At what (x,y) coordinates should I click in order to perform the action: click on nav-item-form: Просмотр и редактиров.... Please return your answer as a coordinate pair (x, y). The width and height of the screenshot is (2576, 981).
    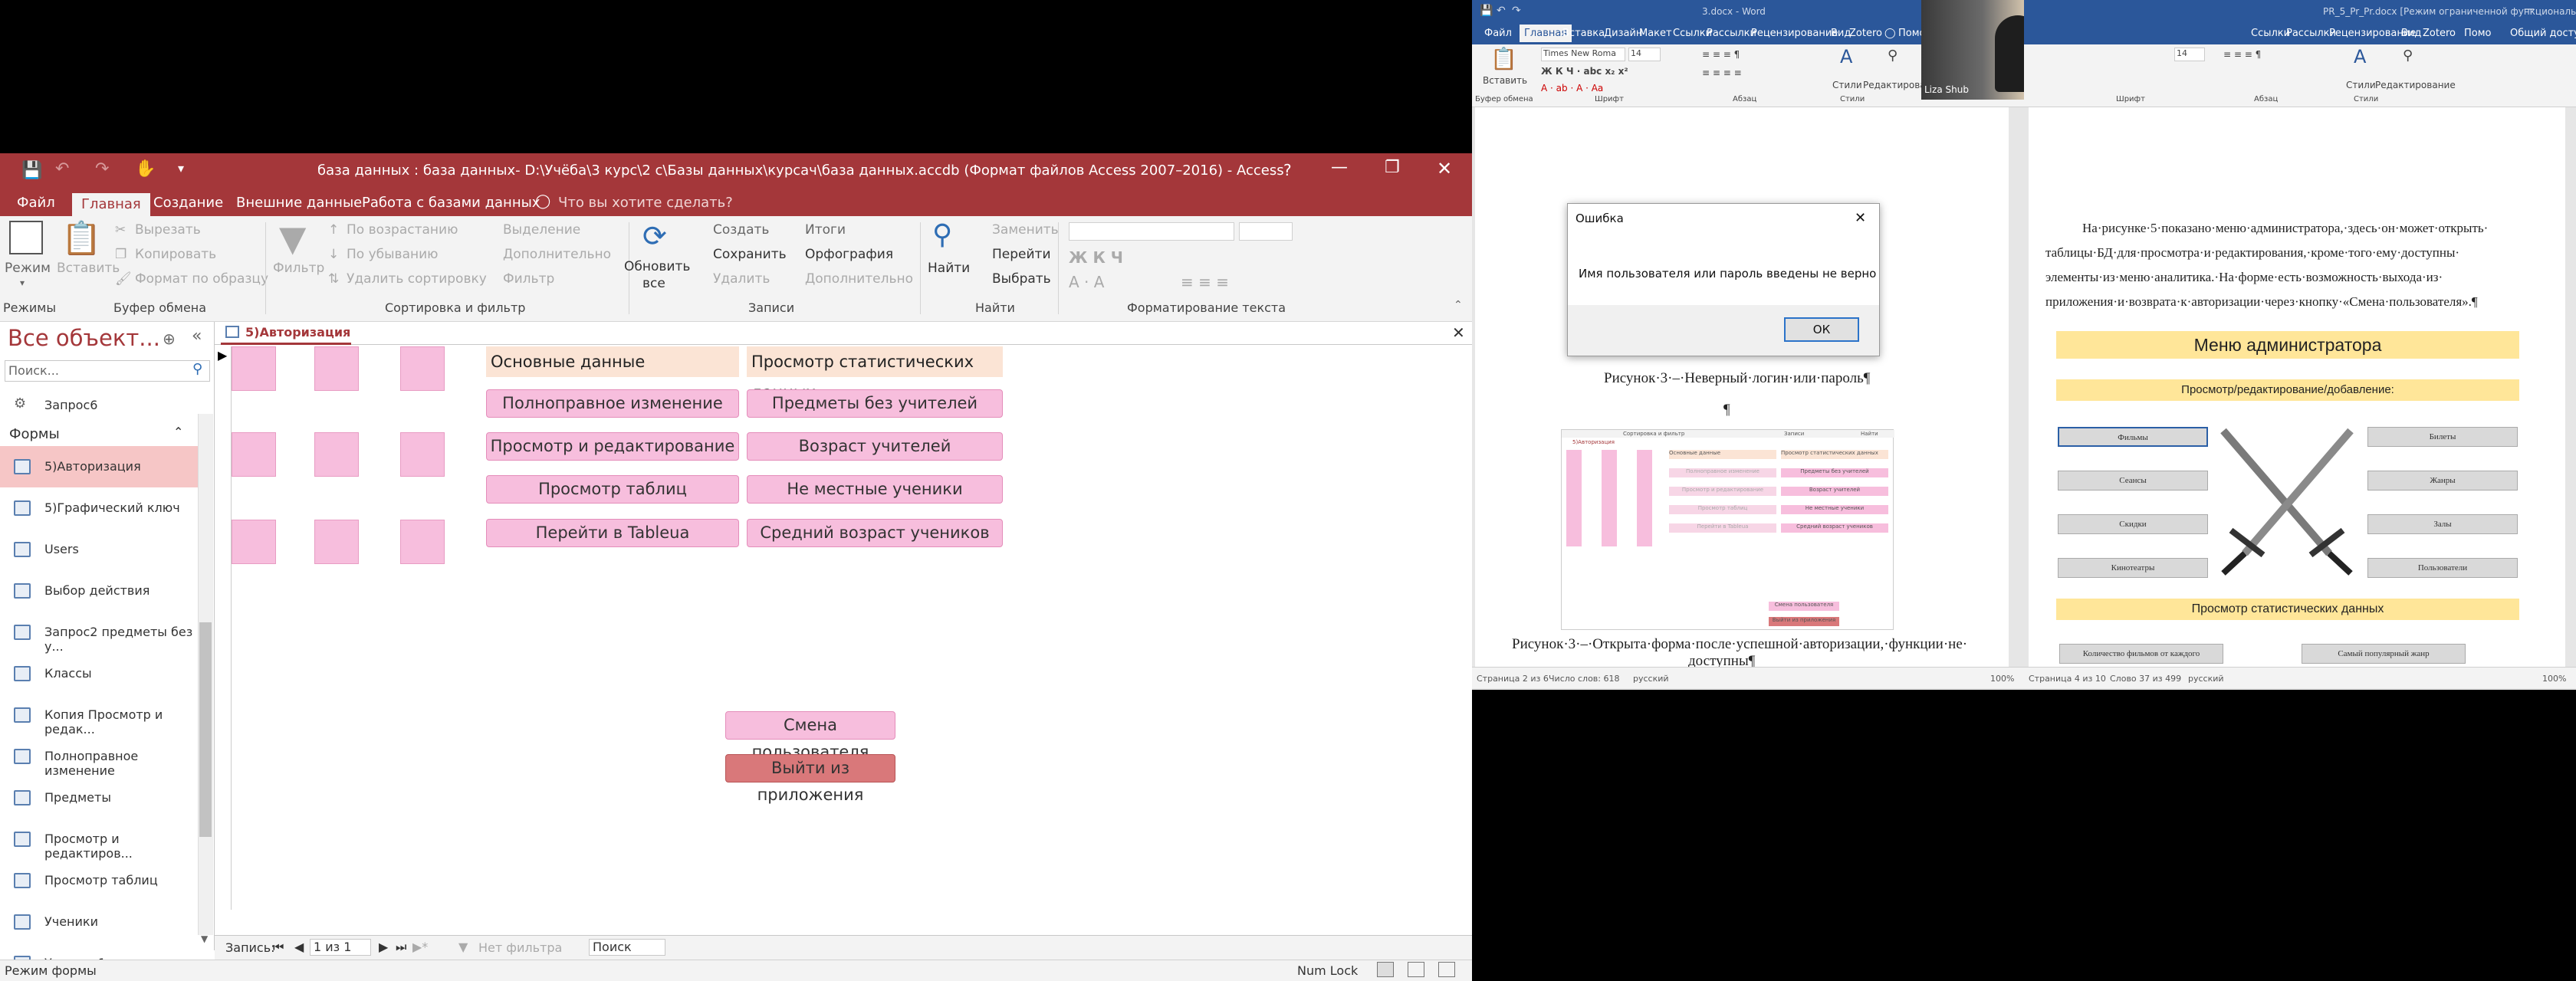
    Looking at the image, I should click on (99, 840).